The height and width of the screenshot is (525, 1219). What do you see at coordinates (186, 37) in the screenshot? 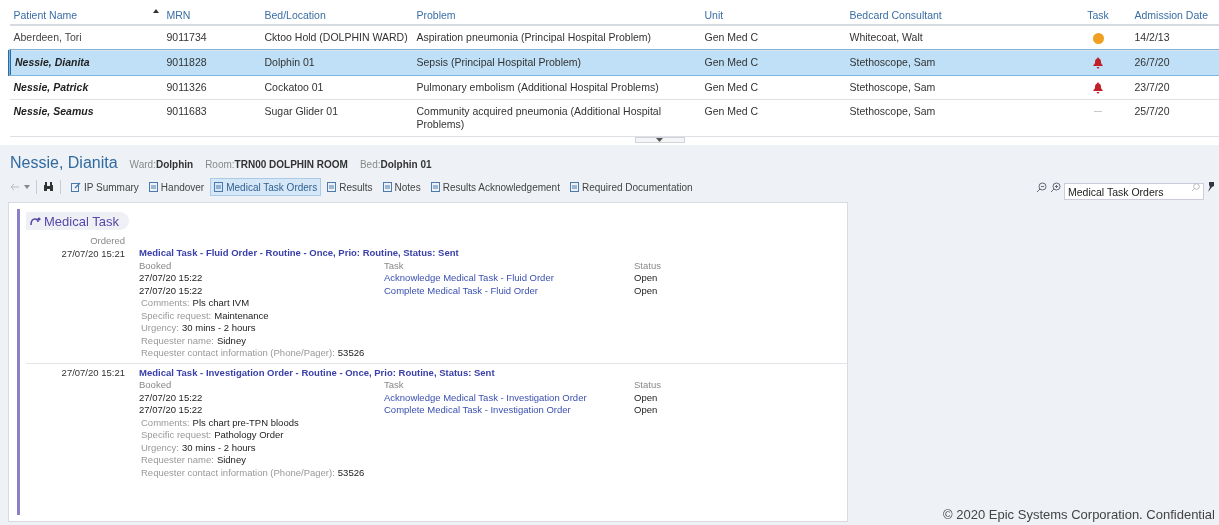
I see `mrn-text: 9011734` at bounding box center [186, 37].